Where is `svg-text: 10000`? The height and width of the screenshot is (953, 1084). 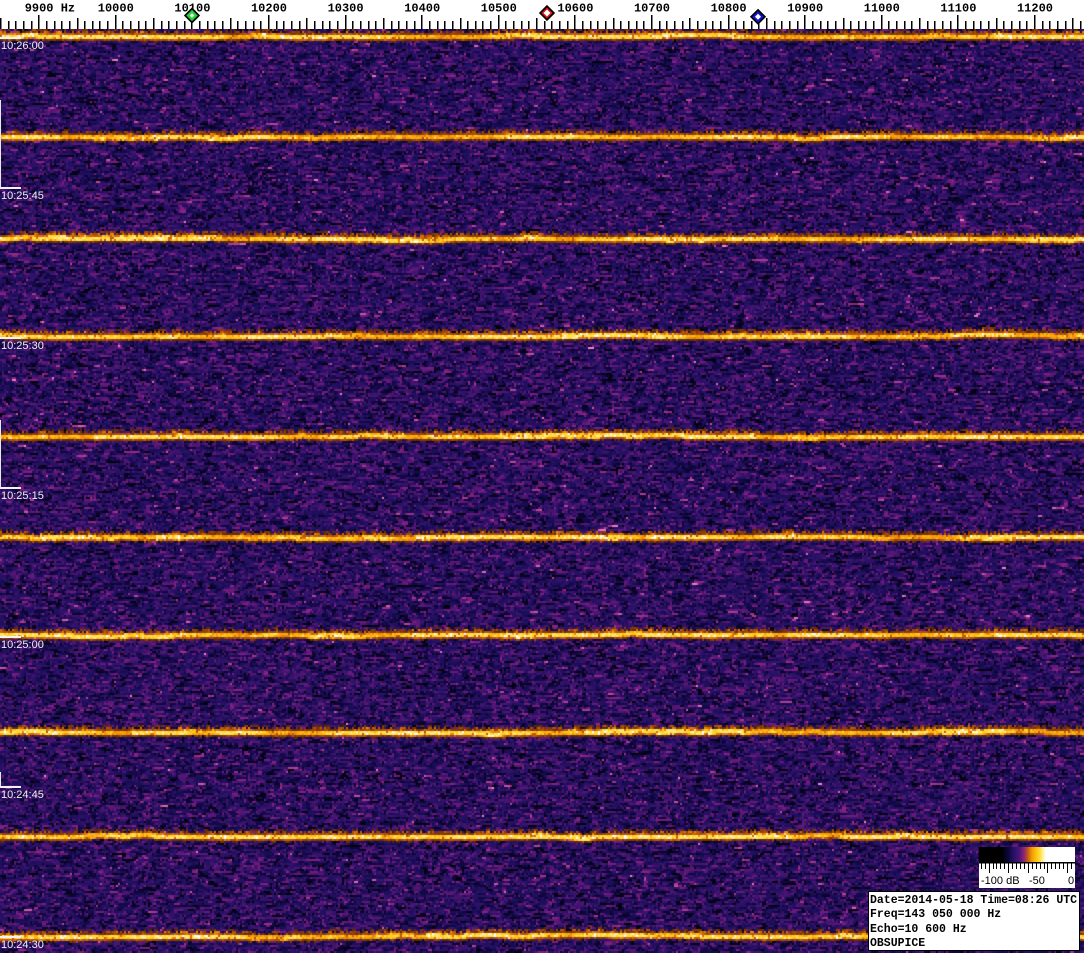 svg-text: 10000 is located at coordinates (116, 9).